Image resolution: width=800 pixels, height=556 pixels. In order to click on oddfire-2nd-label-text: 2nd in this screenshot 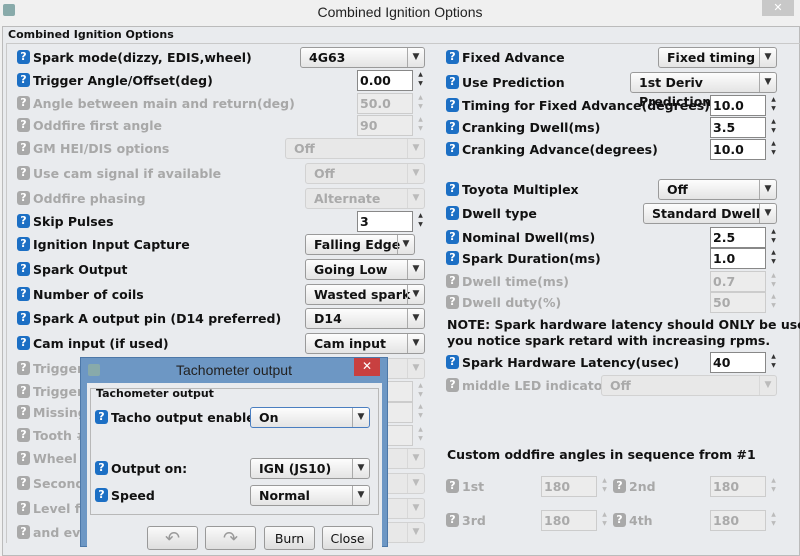, I will do `click(642, 486)`.